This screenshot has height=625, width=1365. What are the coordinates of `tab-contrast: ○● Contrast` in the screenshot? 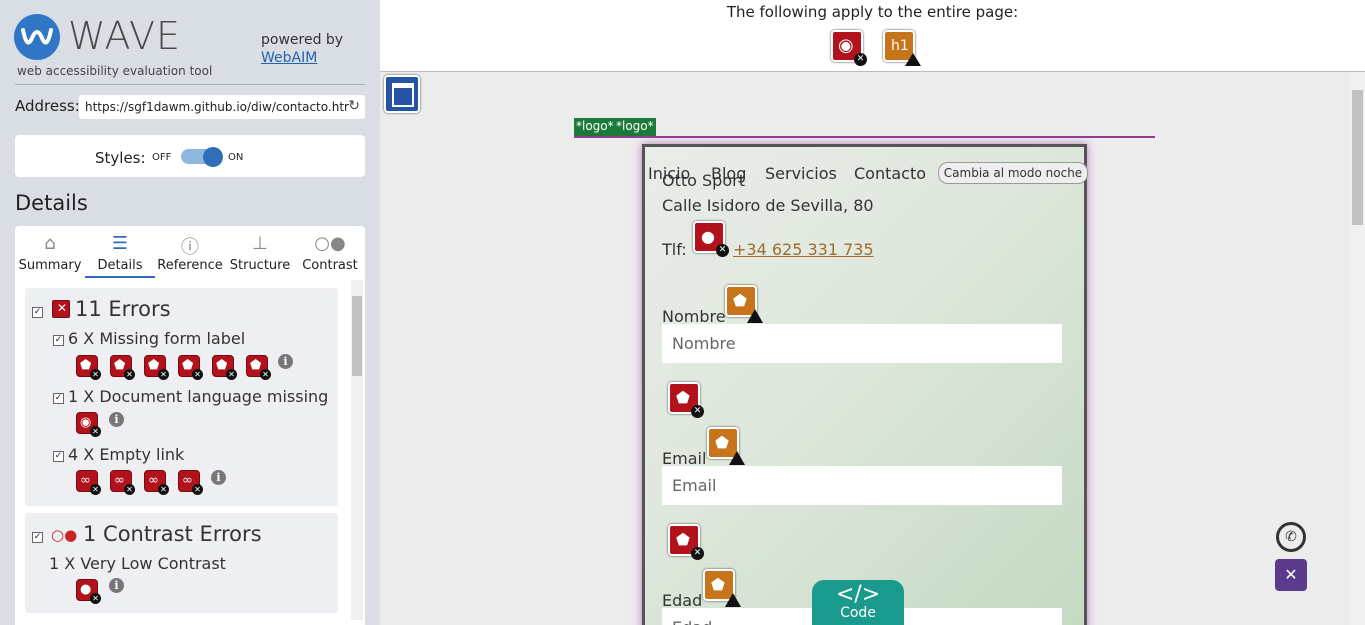 It's located at (330, 252).